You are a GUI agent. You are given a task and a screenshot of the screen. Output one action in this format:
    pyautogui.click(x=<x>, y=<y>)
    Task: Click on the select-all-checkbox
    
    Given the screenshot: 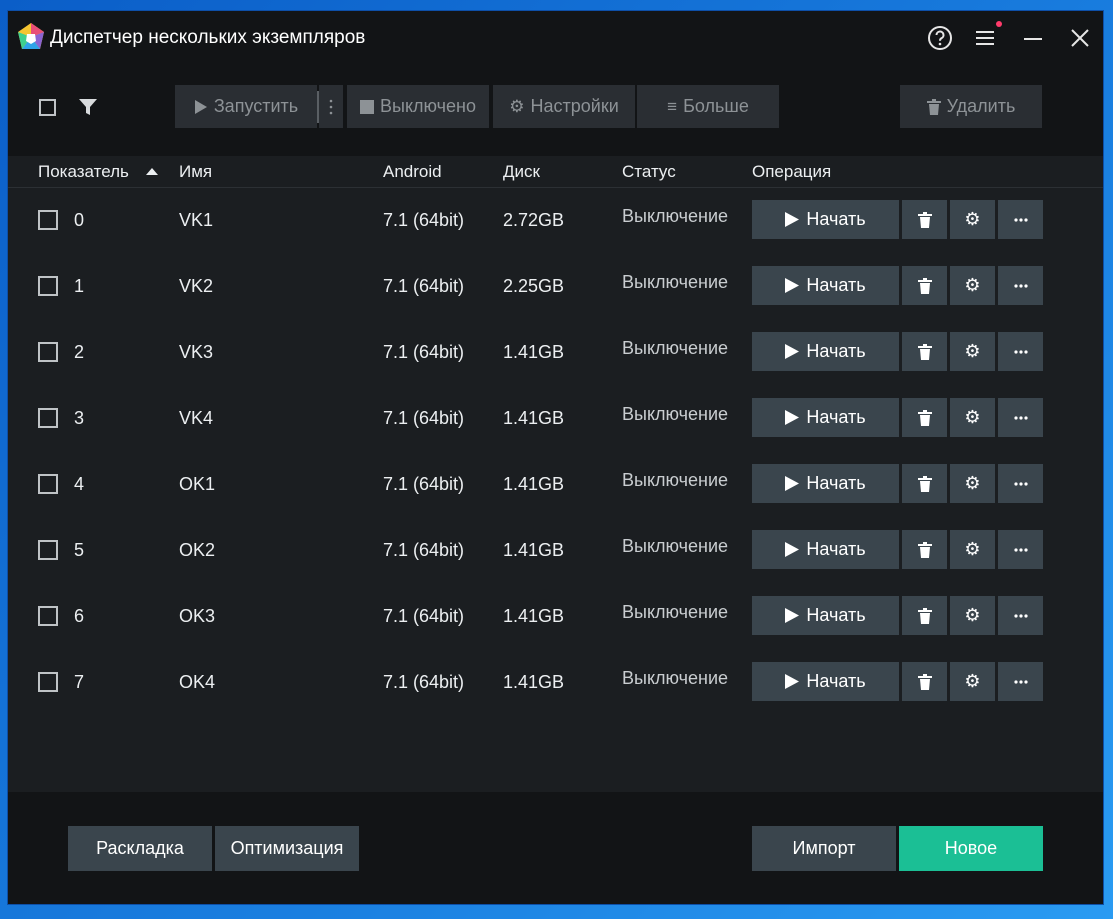 What is the action you would take?
    pyautogui.click(x=47, y=107)
    